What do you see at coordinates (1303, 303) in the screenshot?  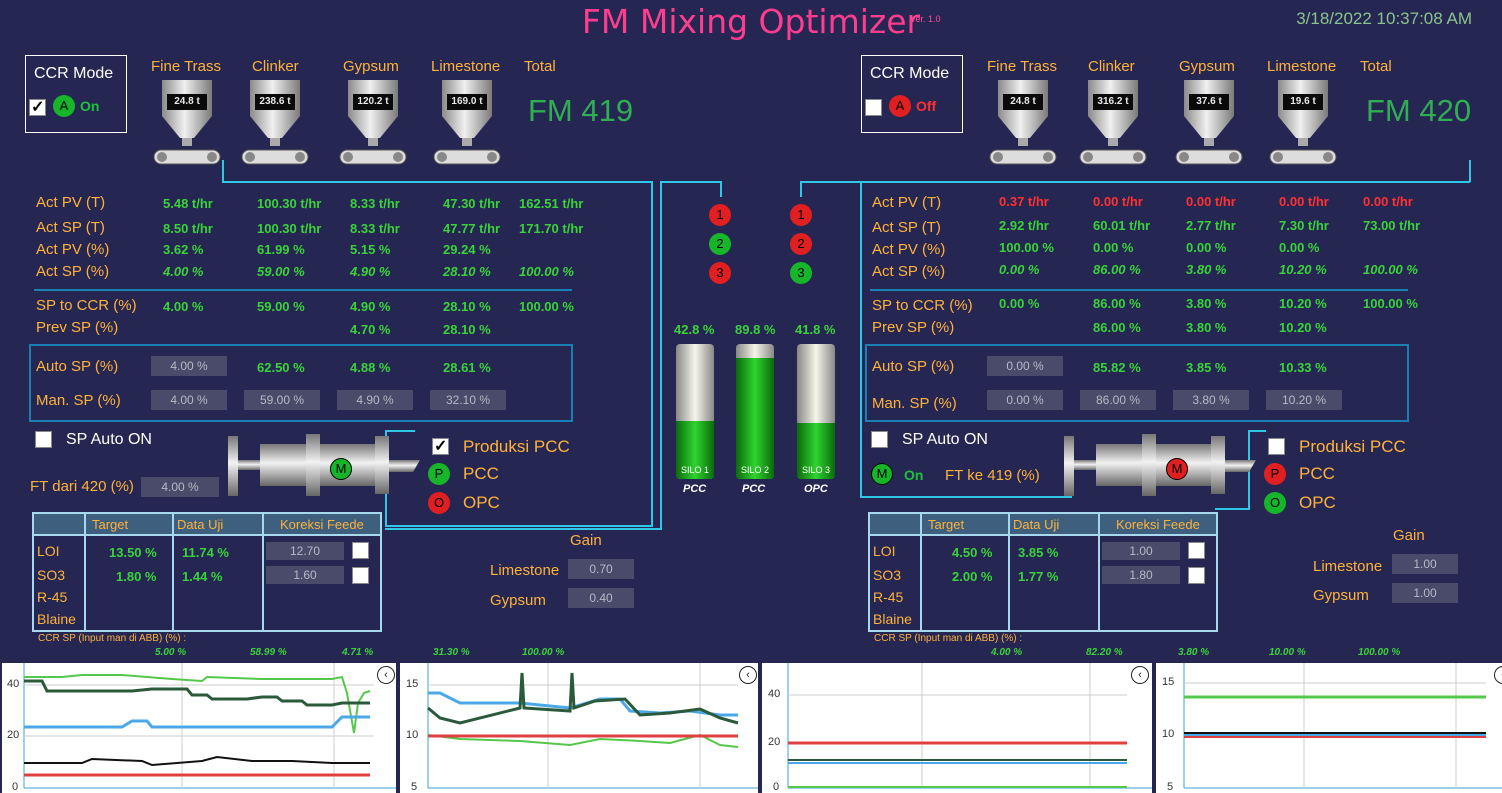 I see `sp-to-ccr-value: 10.20 %` at bounding box center [1303, 303].